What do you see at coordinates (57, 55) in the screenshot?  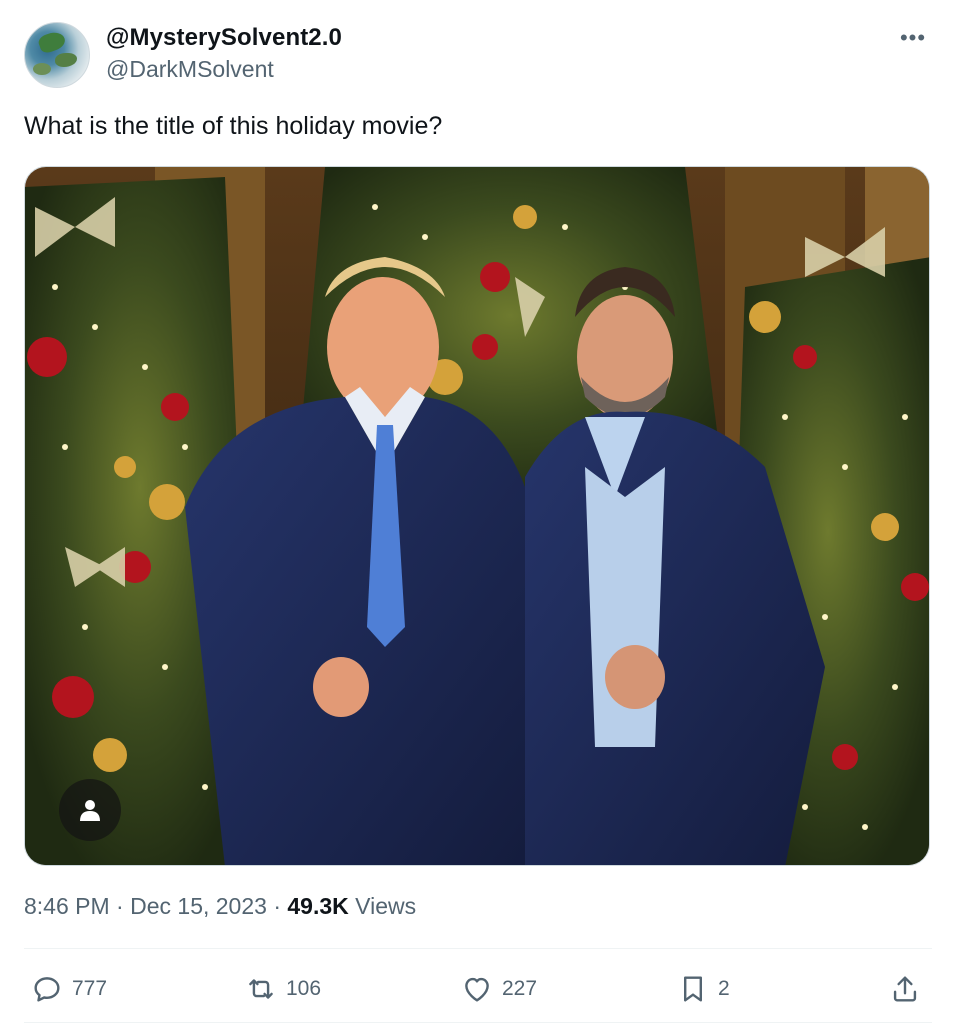 I see `author-avatar` at bounding box center [57, 55].